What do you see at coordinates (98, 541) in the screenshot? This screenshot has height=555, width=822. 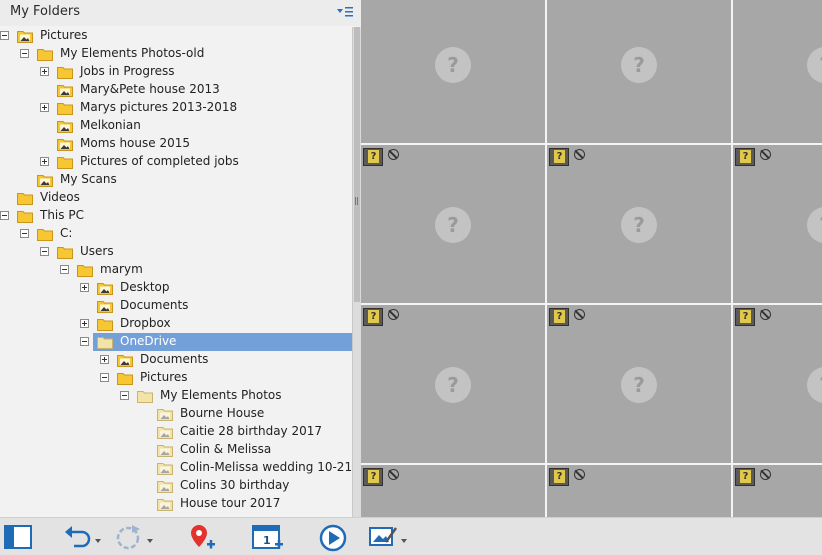 I see `undo-dropdown-icon` at bounding box center [98, 541].